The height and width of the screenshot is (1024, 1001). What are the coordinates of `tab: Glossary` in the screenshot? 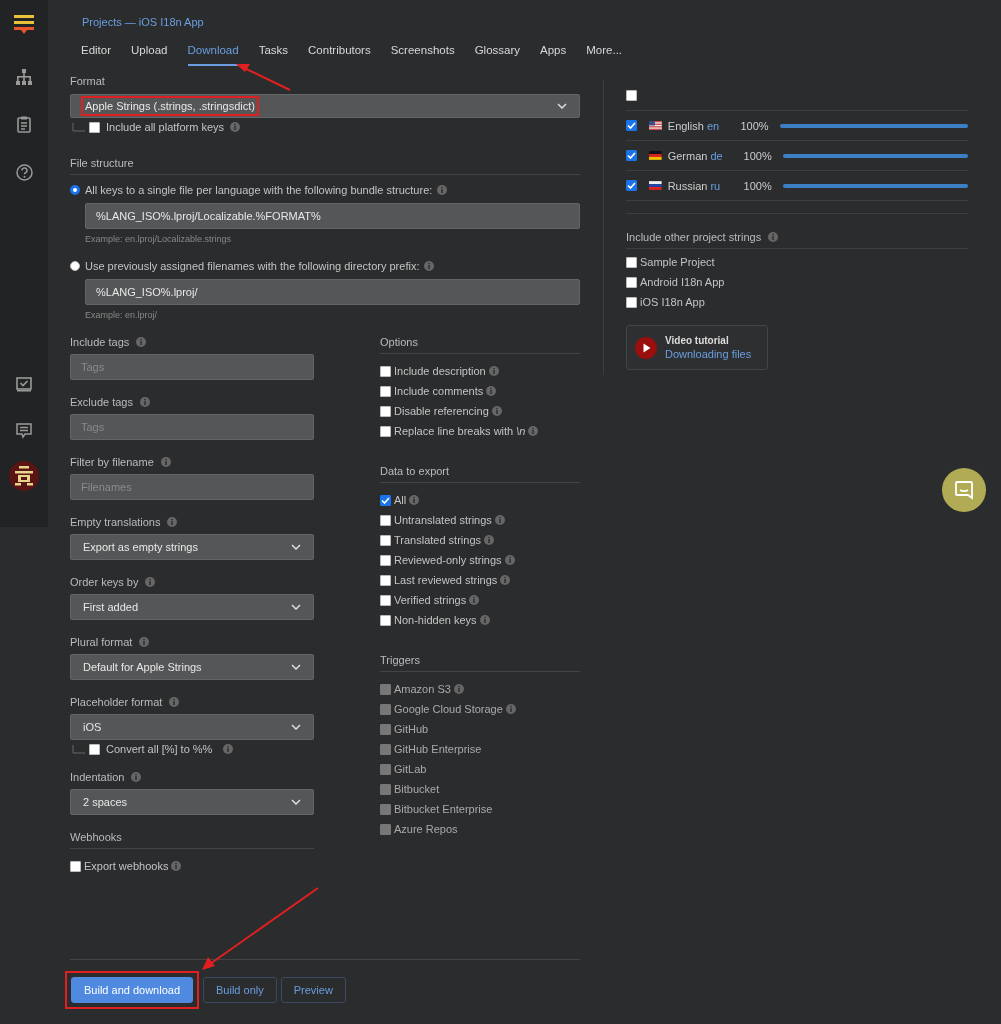 It's located at (497, 55).